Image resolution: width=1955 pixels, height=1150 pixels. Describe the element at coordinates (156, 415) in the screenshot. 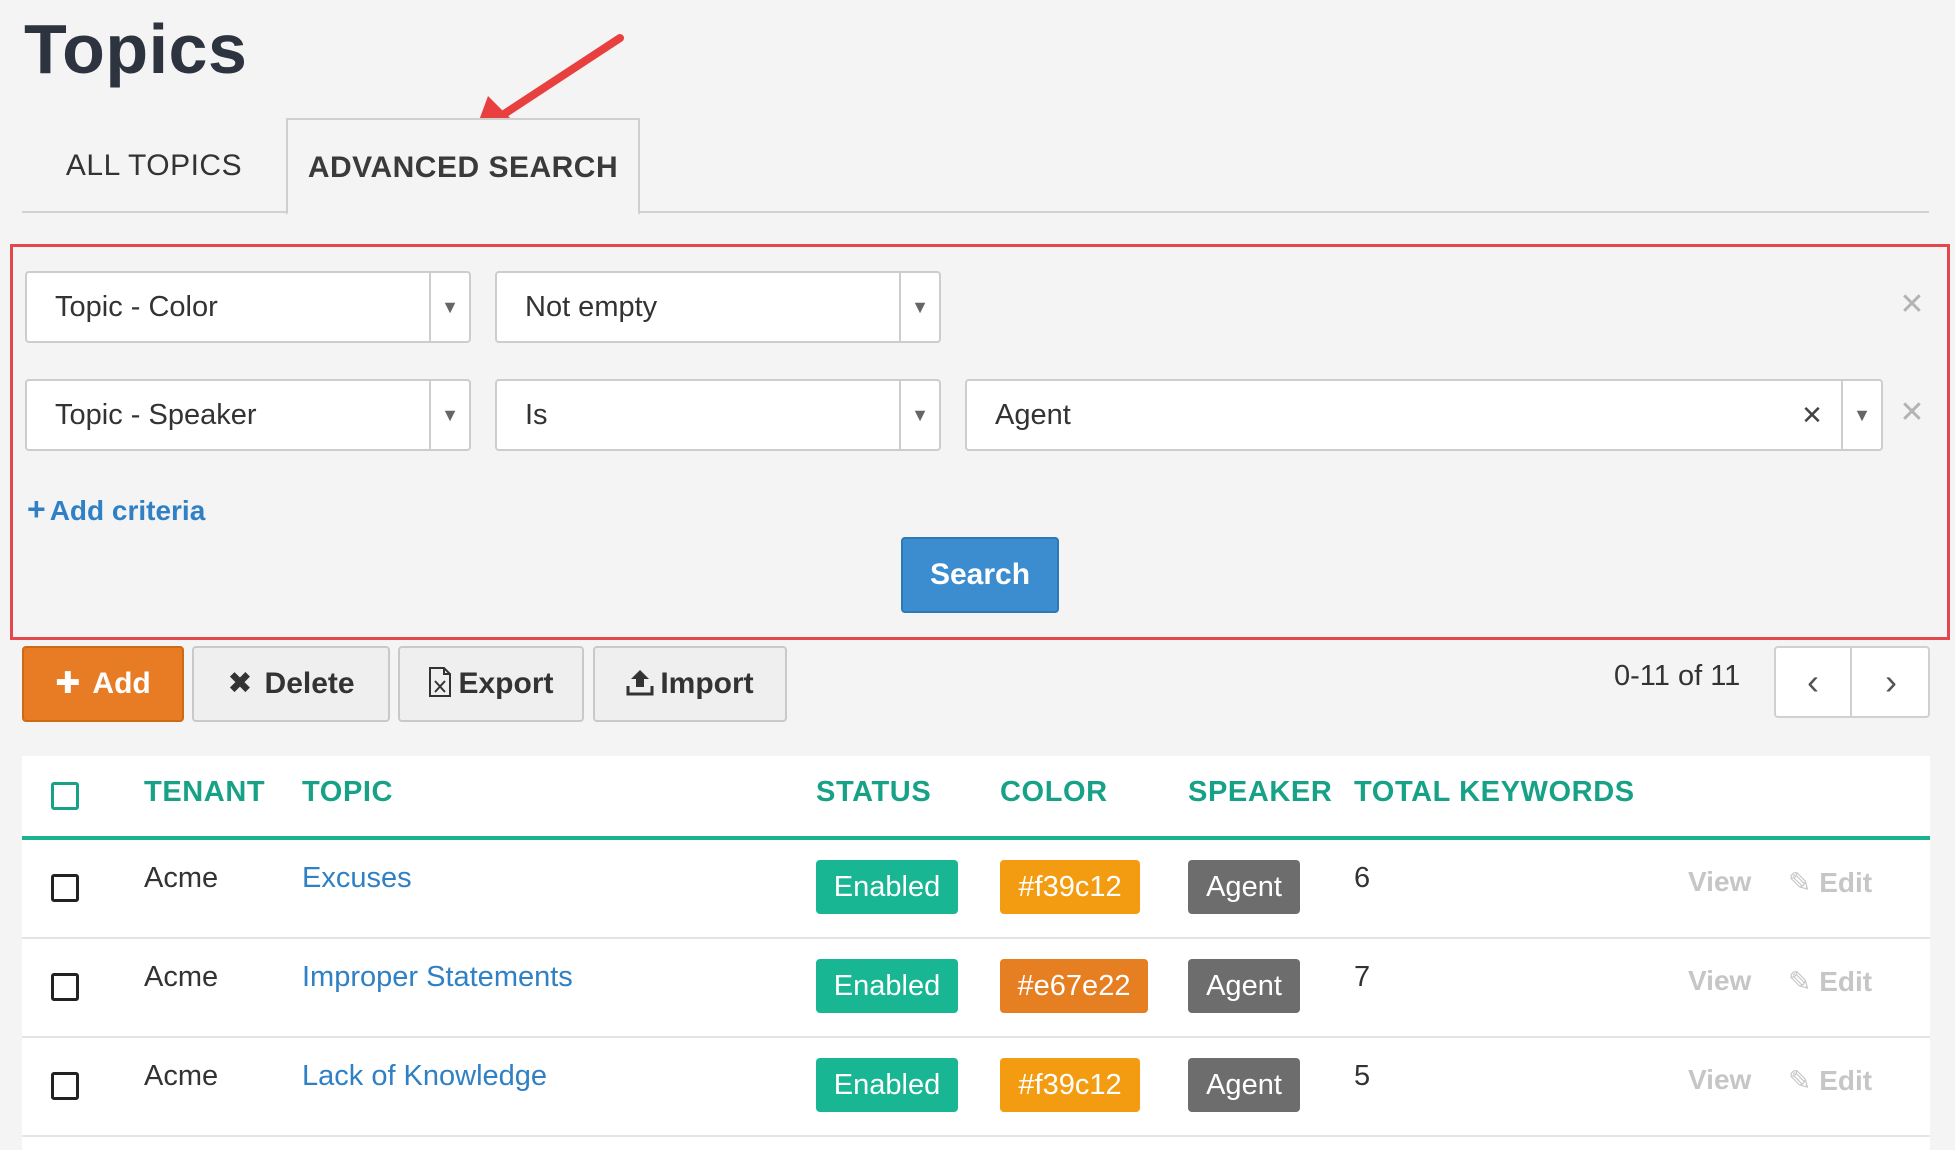

I see `criteria-field-value: Topic - Speaker` at that location.